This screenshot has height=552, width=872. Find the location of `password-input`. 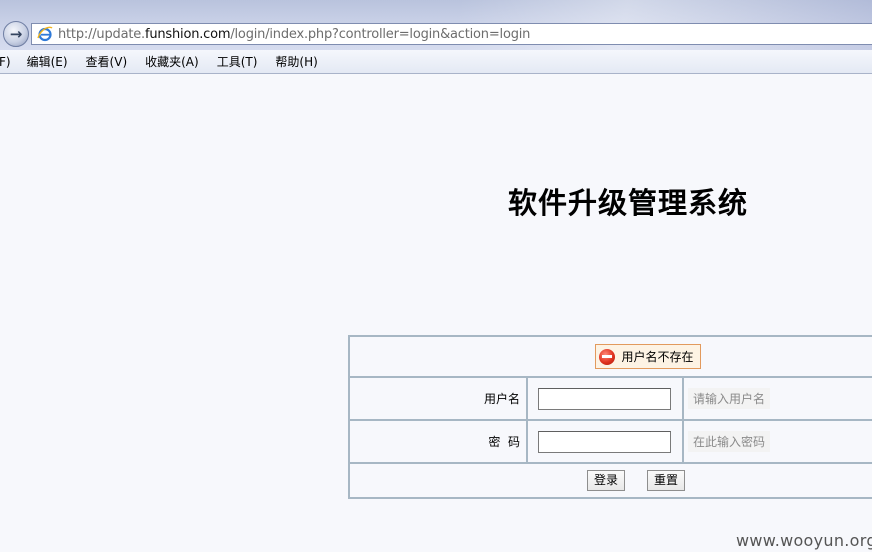

password-input is located at coordinates (604, 441).